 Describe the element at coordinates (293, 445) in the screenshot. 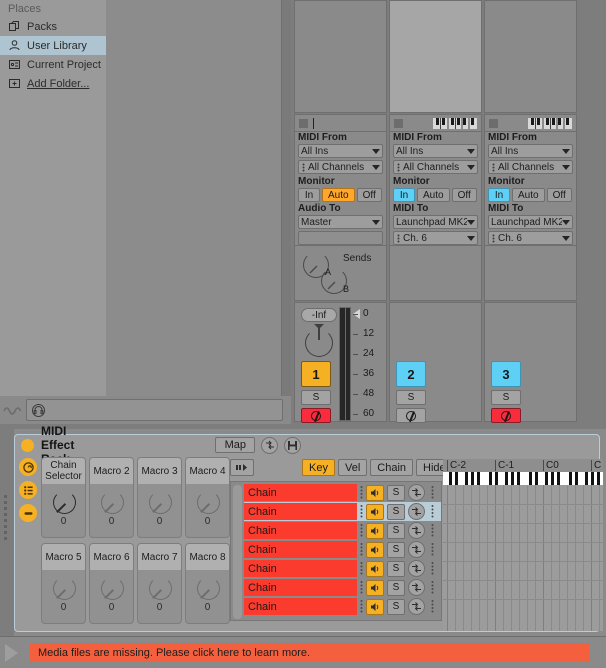

I see `save-preset-icon` at that location.